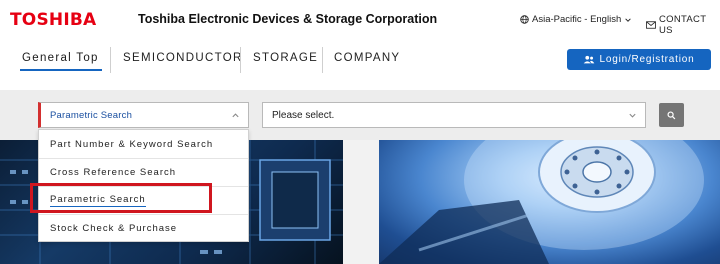  I want to click on login-label: Login/Registration, so click(647, 59).